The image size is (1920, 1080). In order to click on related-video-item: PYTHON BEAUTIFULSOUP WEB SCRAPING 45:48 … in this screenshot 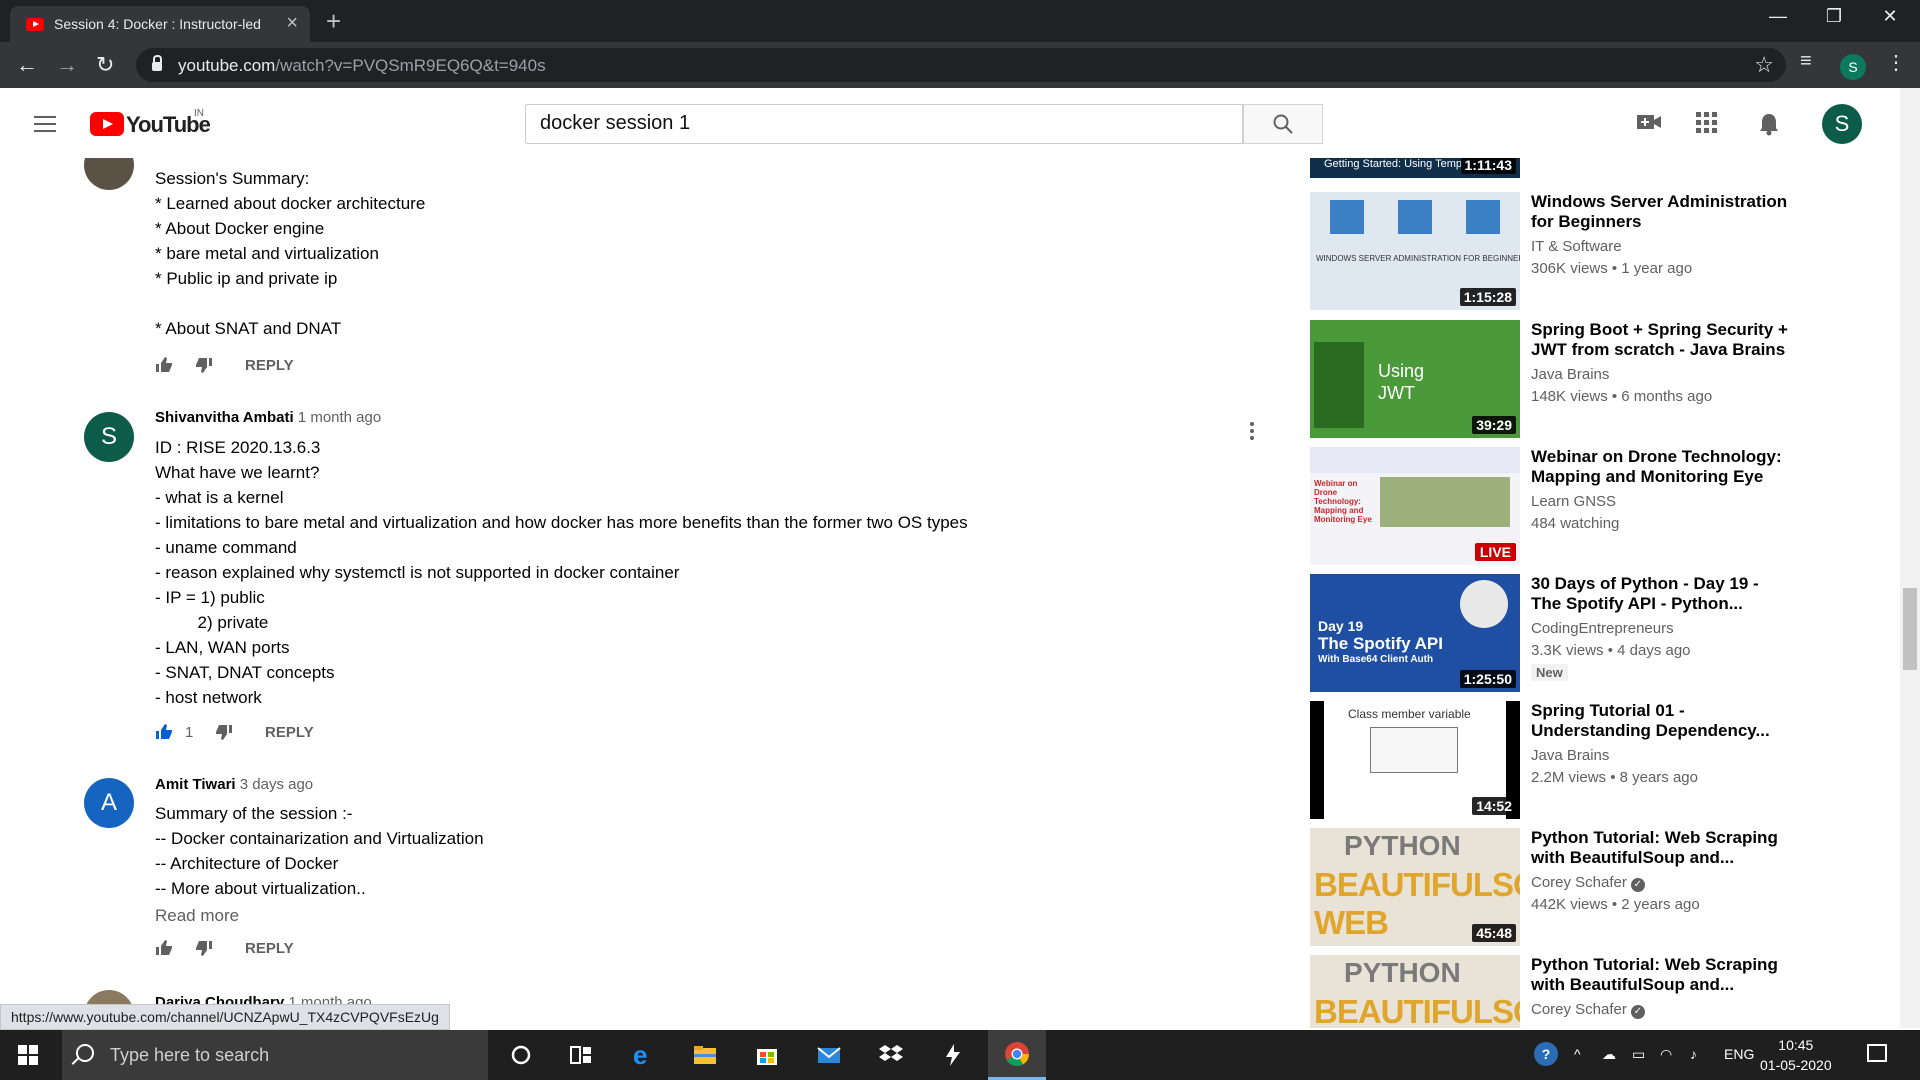, I will do `click(1605, 887)`.